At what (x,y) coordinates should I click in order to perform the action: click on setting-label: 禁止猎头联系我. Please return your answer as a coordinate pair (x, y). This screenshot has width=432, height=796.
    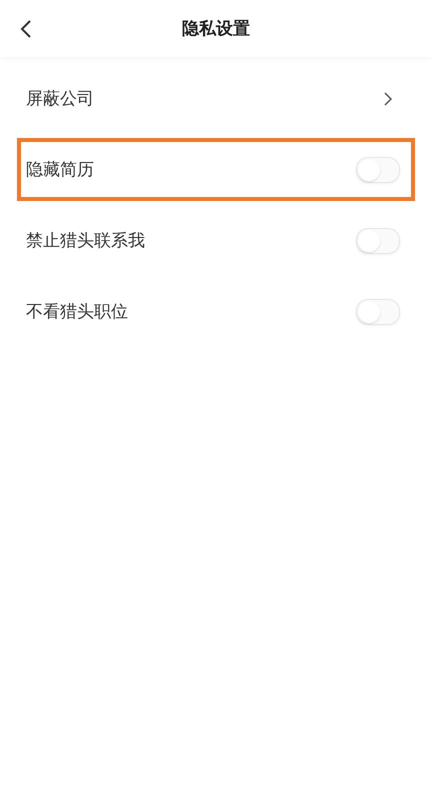
    Looking at the image, I should click on (85, 241).